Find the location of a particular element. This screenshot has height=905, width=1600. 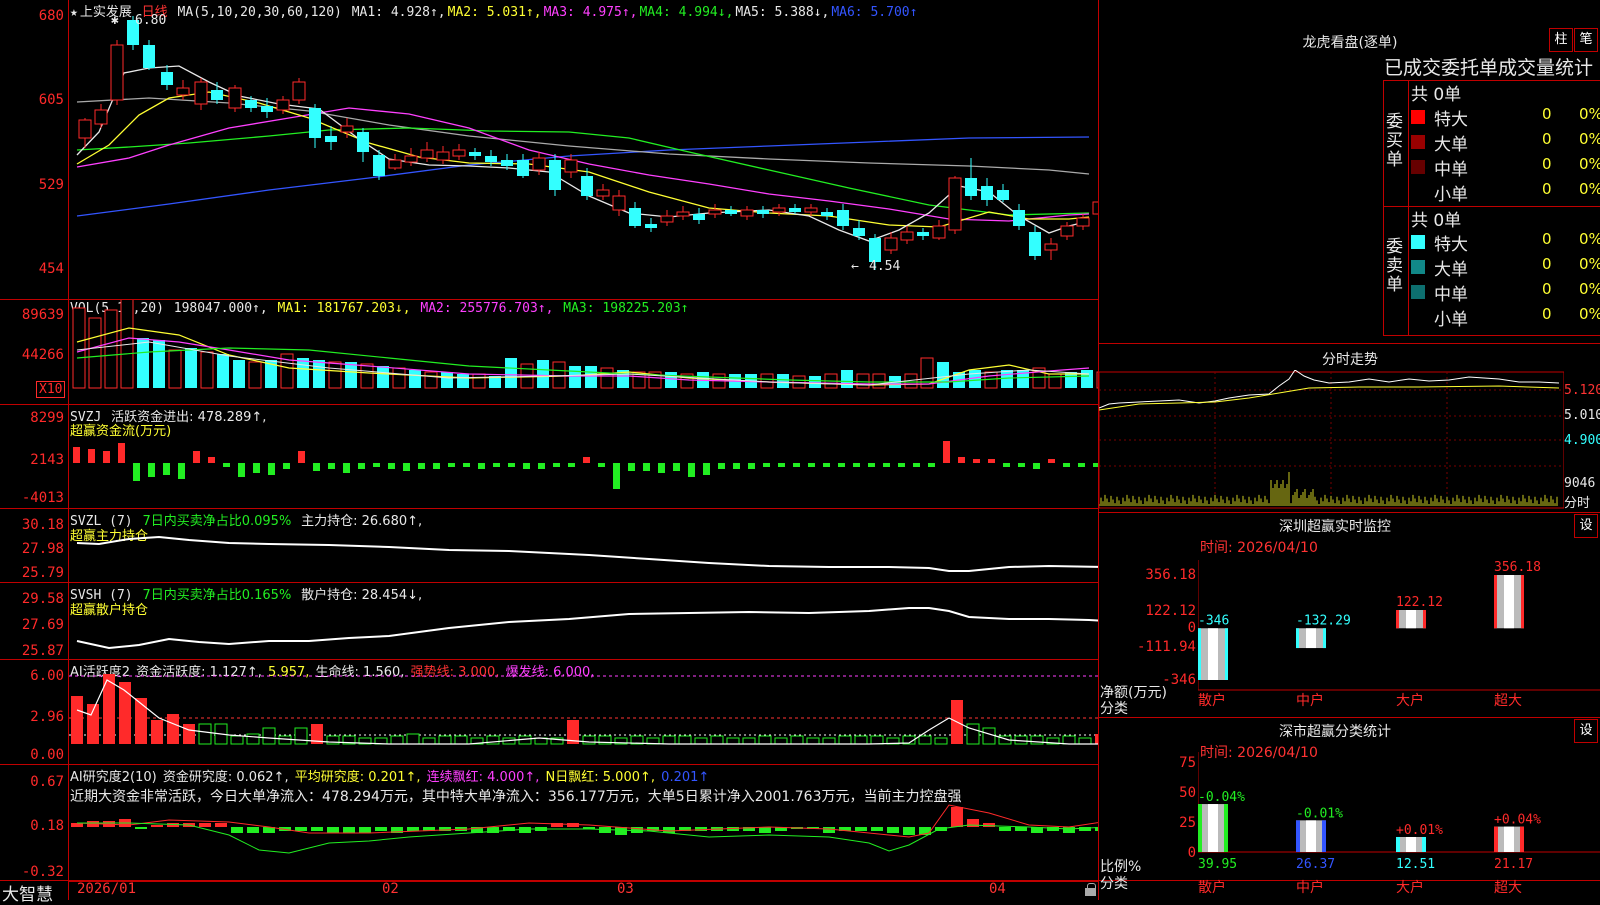

svzl-chart is located at coordinates (583, 545).